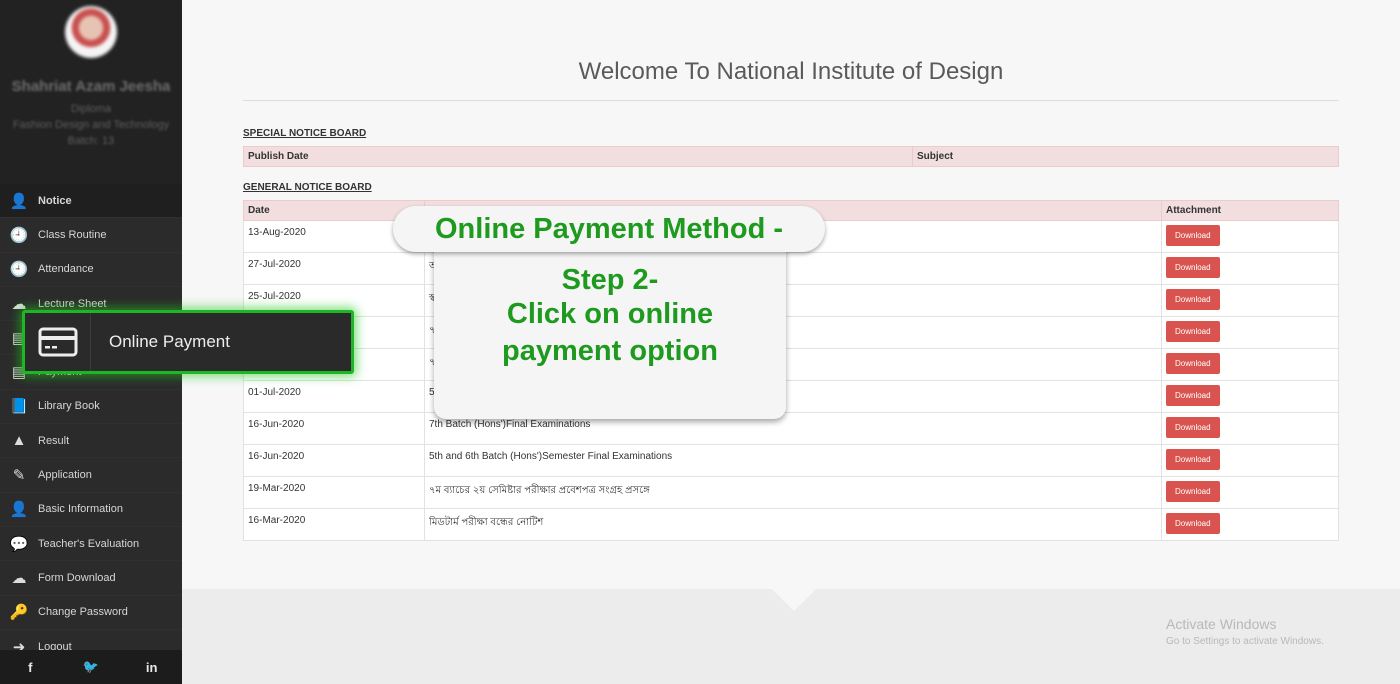 The image size is (1400, 684). What do you see at coordinates (69, 406) in the screenshot?
I see `sidebar-item-label: Library Book` at bounding box center [69, 406].